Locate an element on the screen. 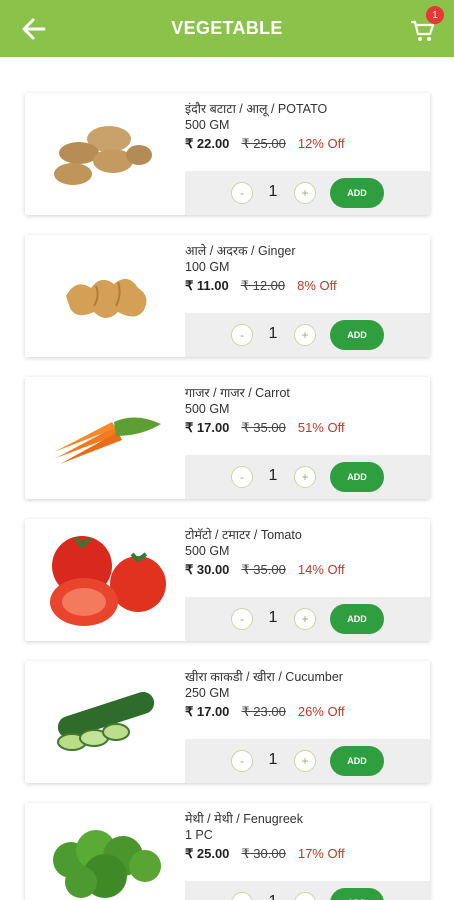 The image size is (454, 900). back-arrow-icon is located at coordinates (34, 29).